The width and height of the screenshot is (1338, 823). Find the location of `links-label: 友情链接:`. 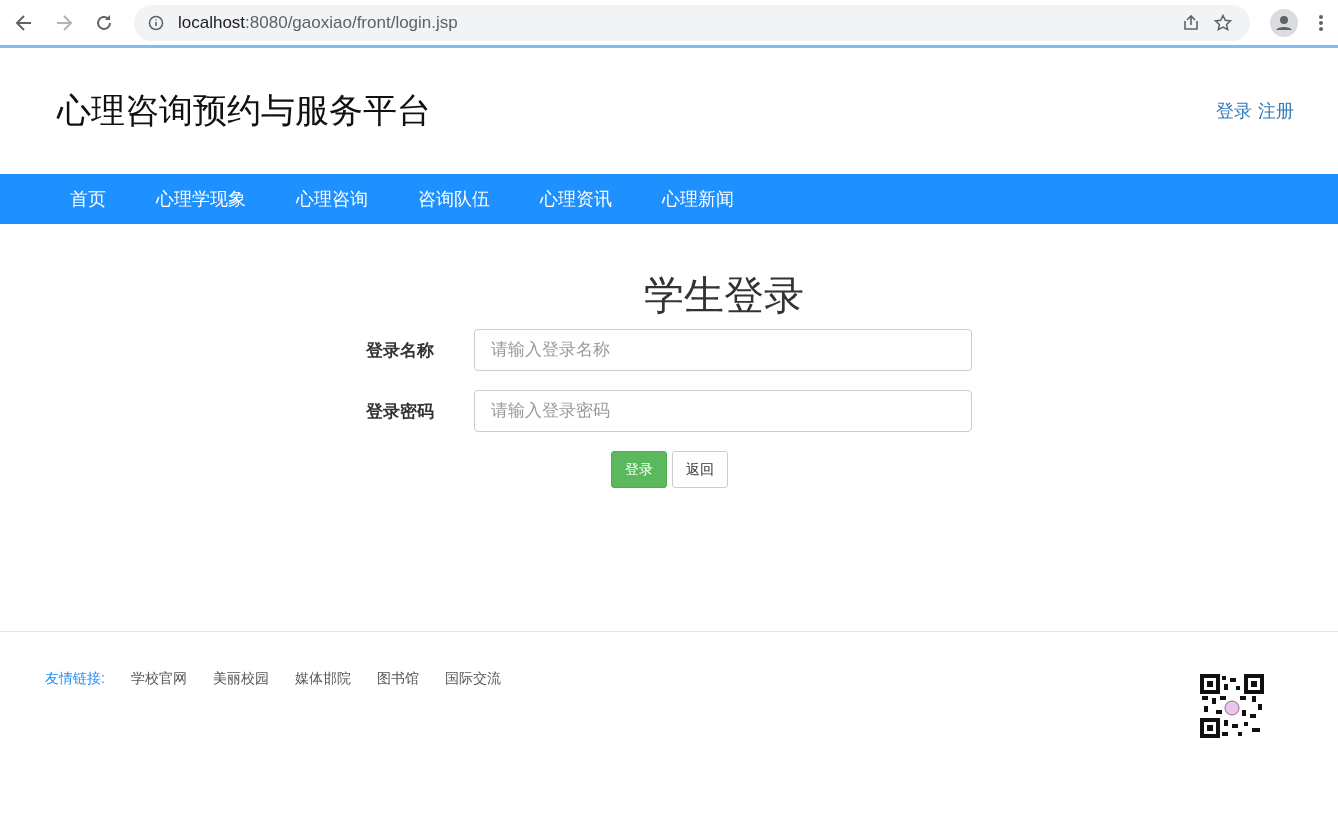

links-label: 友情链接: is located at coordinates (75, 679).